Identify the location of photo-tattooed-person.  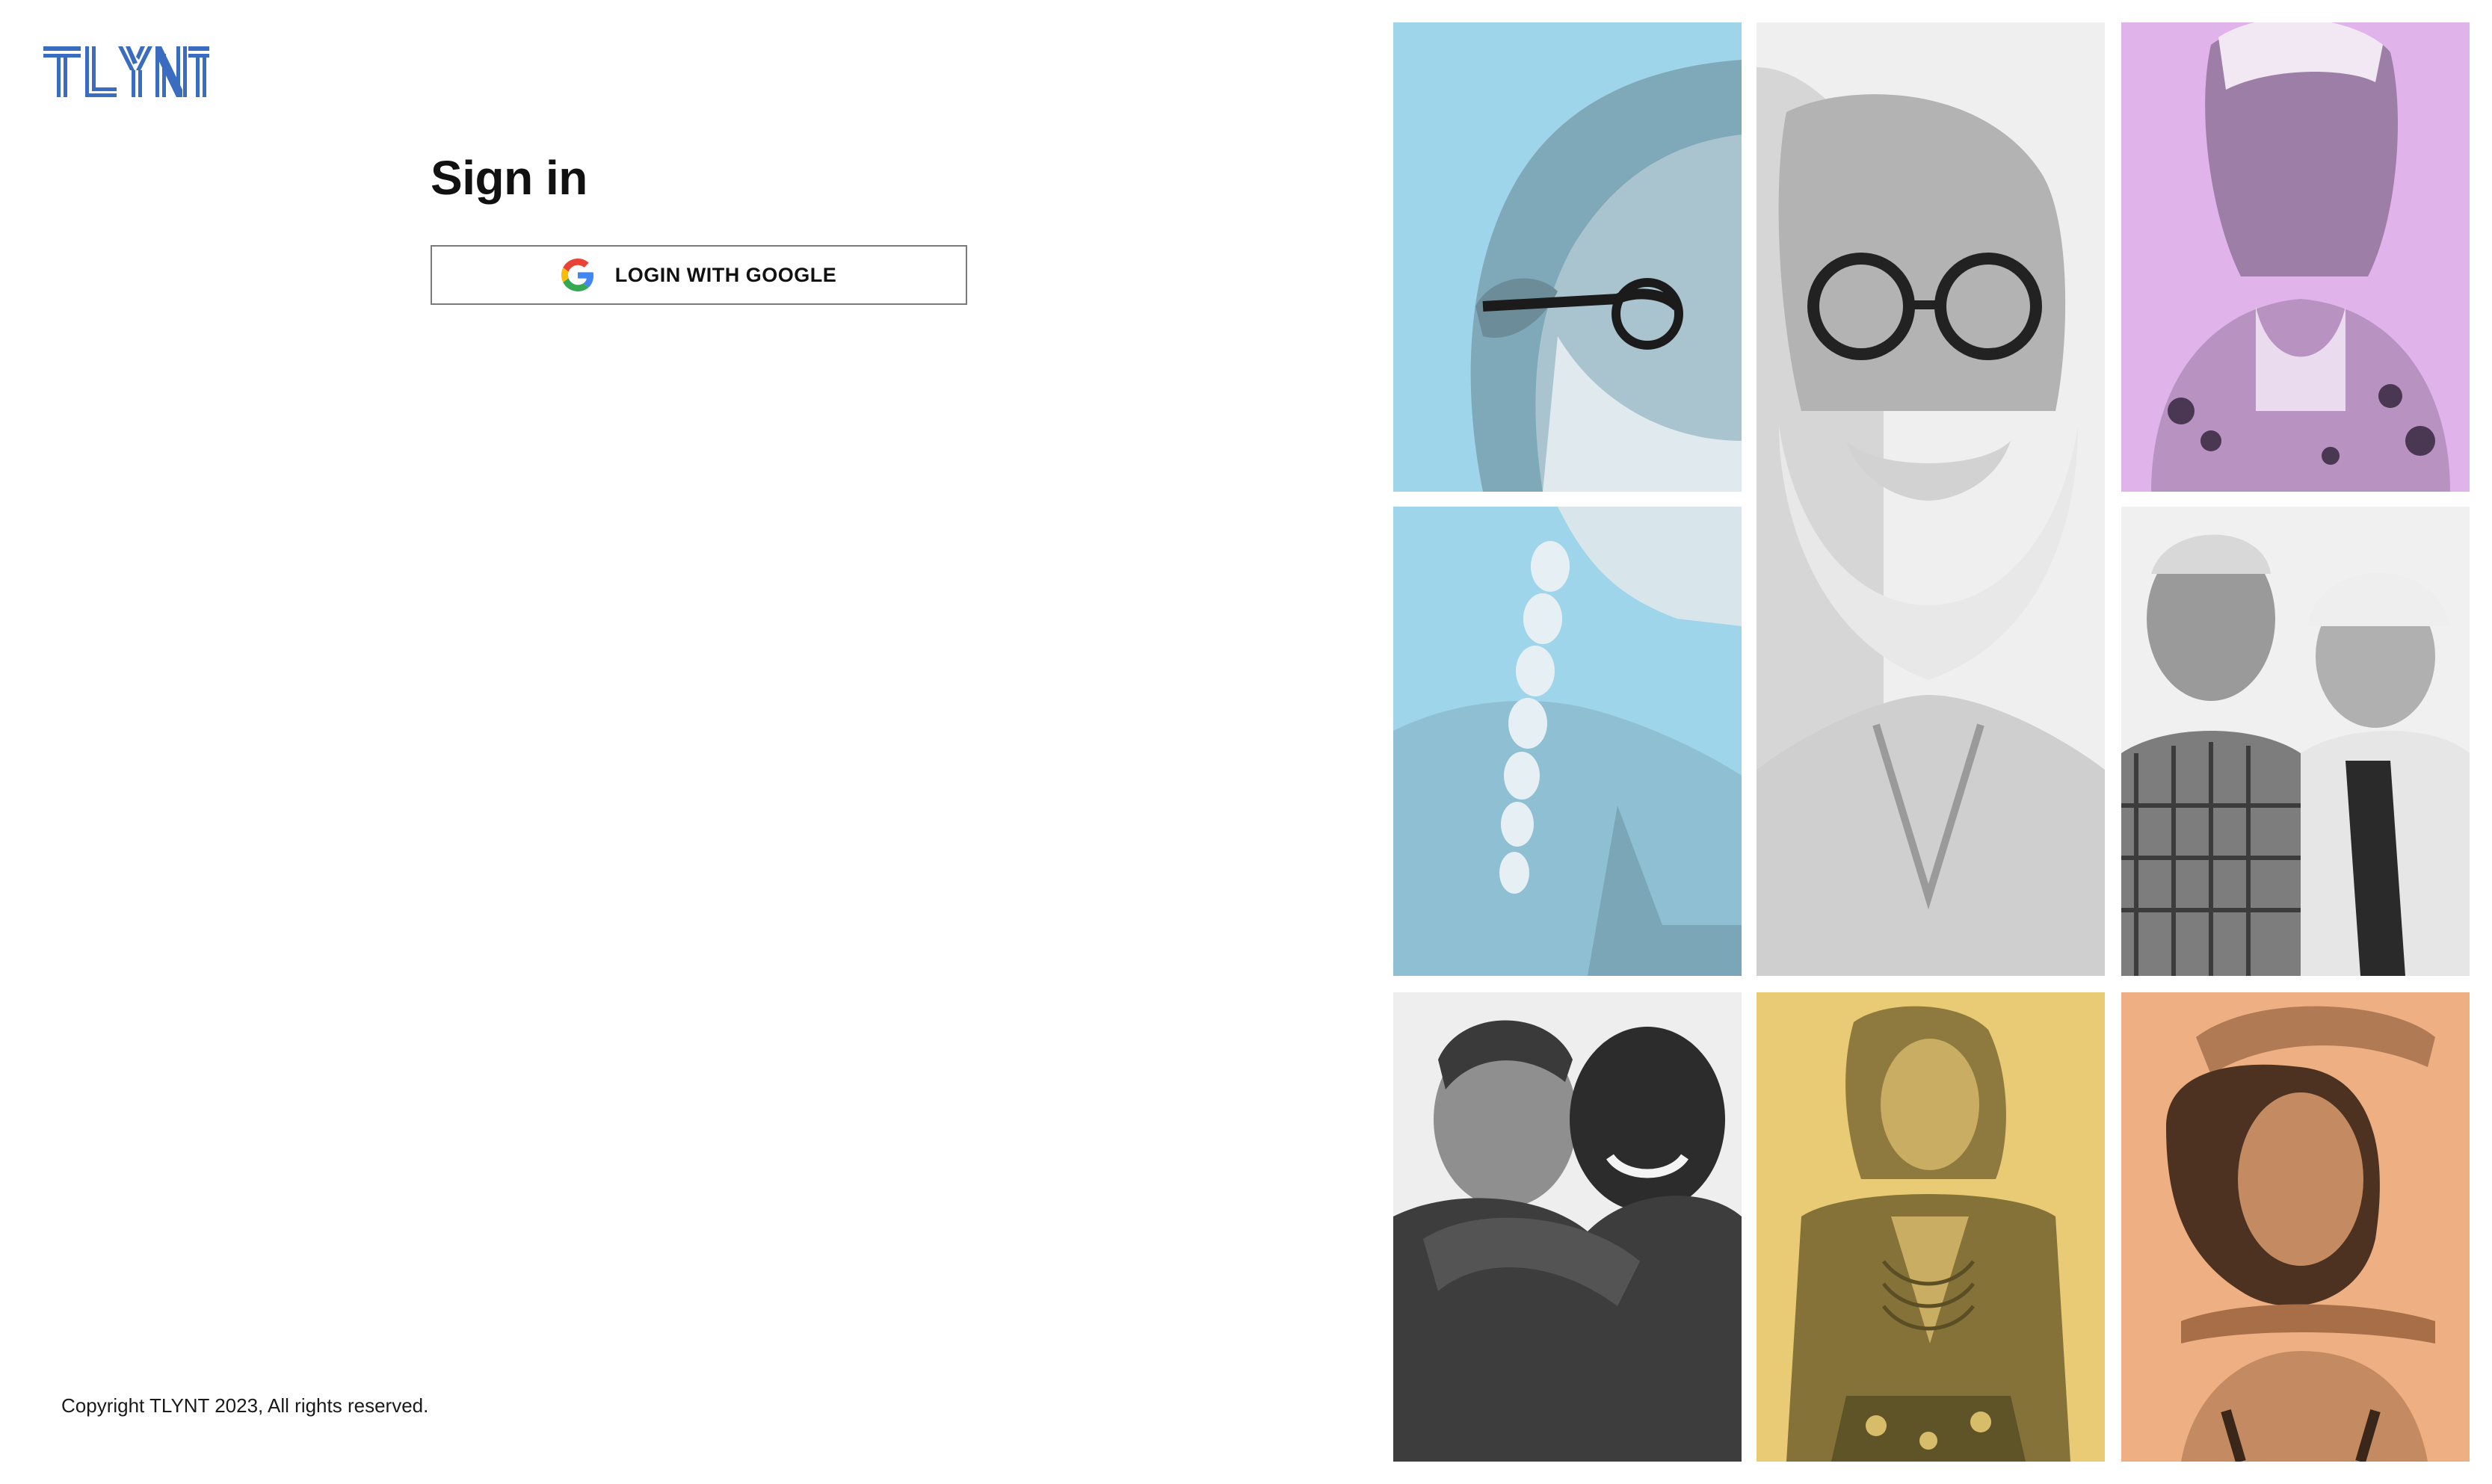
(2295, 257).